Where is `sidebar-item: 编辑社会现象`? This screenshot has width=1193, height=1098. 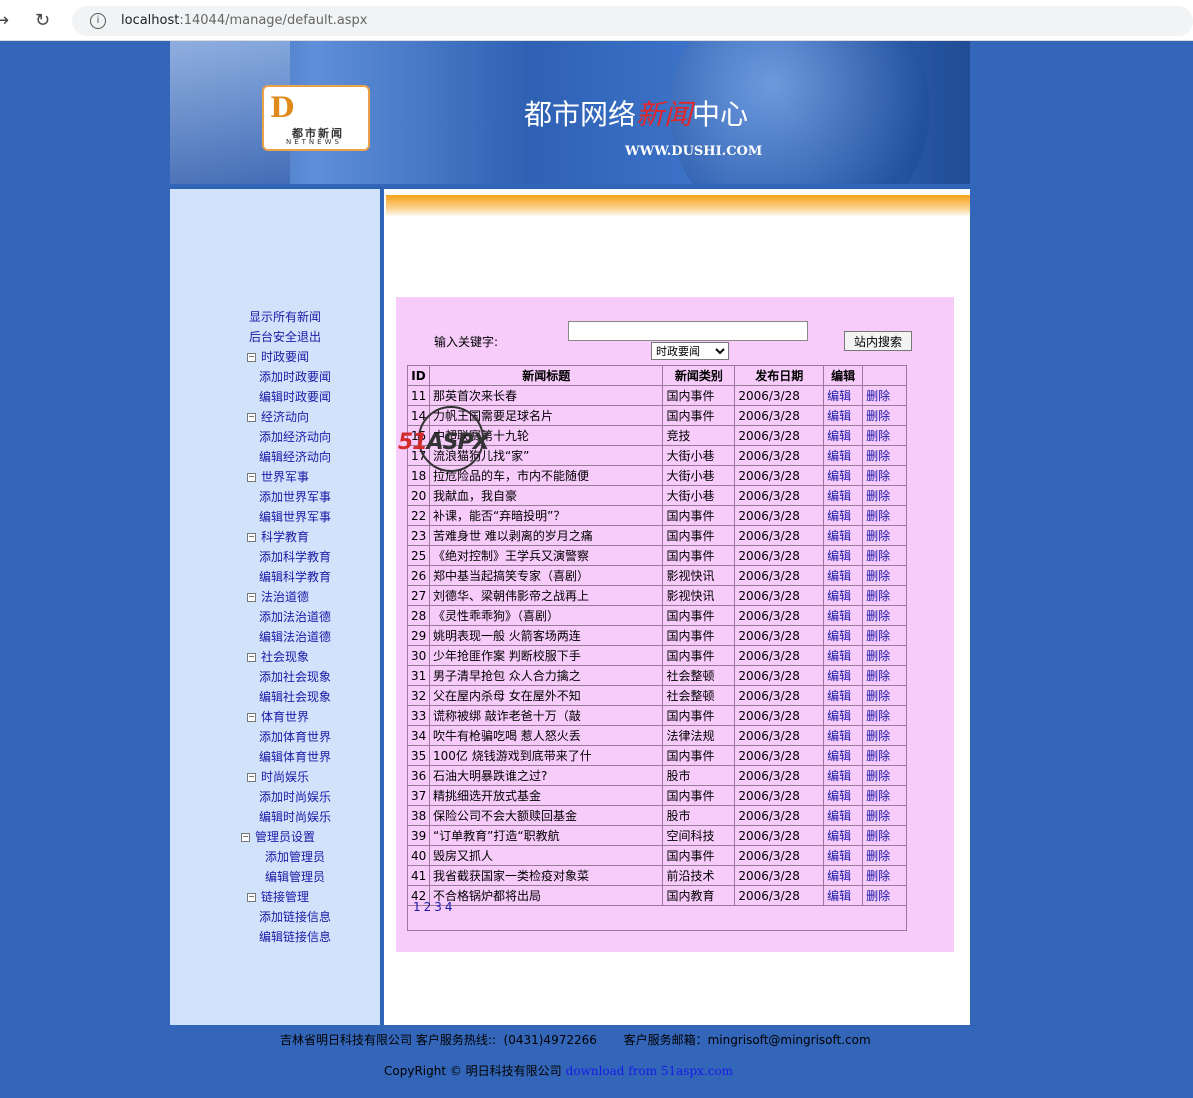 sidebar-item: 编辑社会现象 is located at coordinates (275, 697).